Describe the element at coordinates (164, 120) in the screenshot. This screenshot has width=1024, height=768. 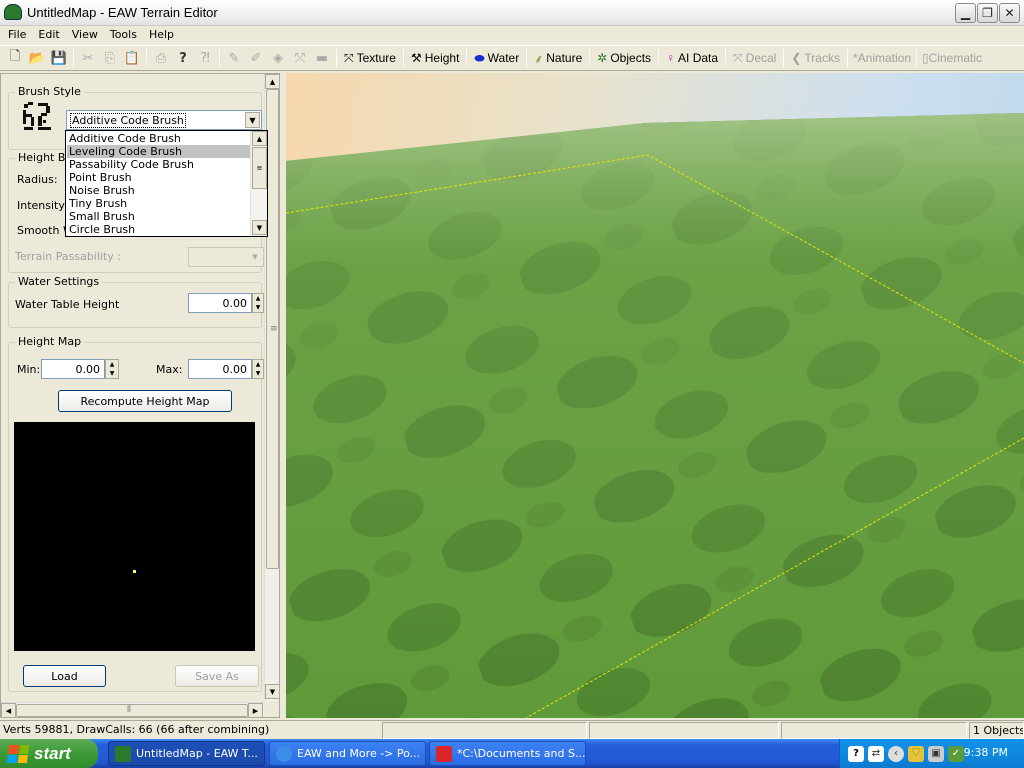
I see `brush-style-select: Additive Code Brush ▼` at that location.